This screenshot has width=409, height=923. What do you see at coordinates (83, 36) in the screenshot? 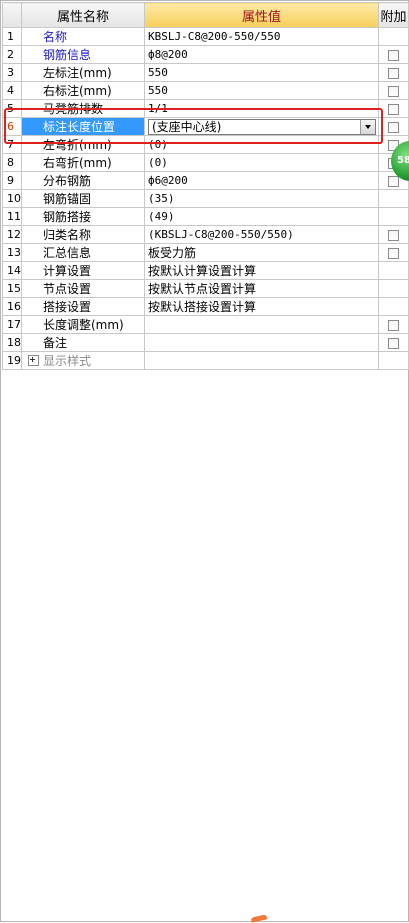
I see `row-name: 名称` at bounding box center [83, 36].